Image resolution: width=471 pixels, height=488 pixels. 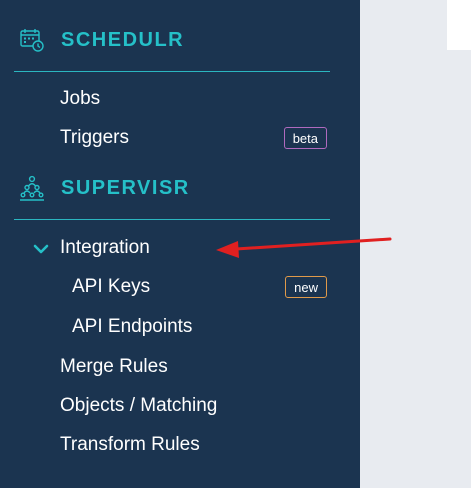 What do you see at coordinates (459, 25) in the screenshot?
I see `content-card` at bounding box center [459, 25].